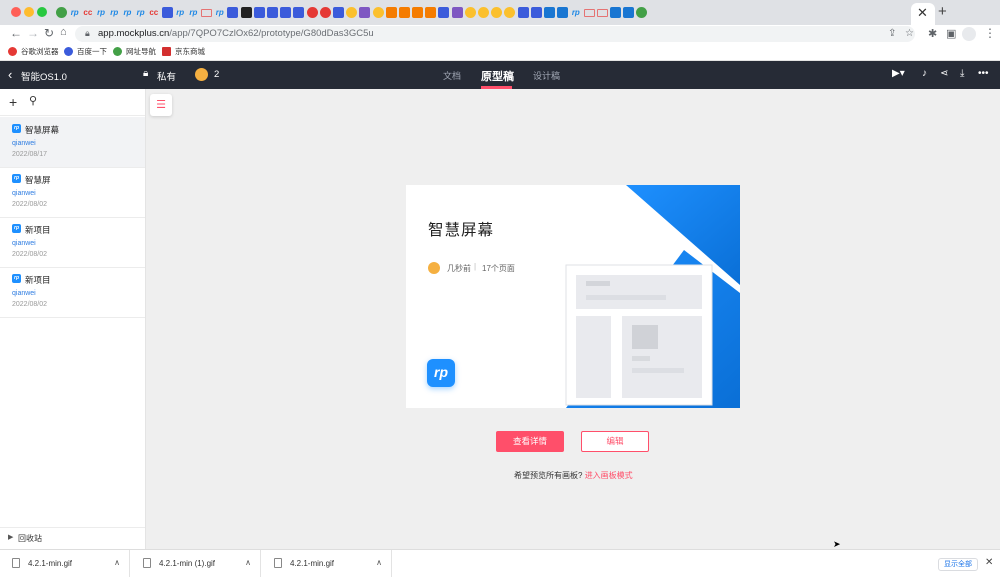 The image size is (1000, 577). I want to click on maximize-window-button, so click(42, 12).